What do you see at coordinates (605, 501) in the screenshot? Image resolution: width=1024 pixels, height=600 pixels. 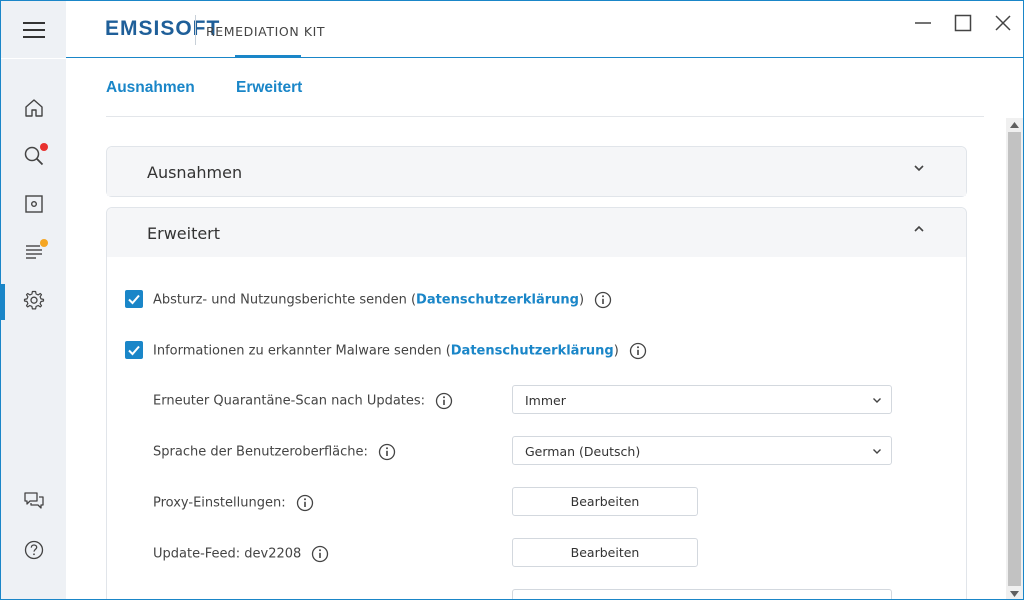 I see `edit-proxy-button: Bearbeiten` at bounding box center [605, 501].